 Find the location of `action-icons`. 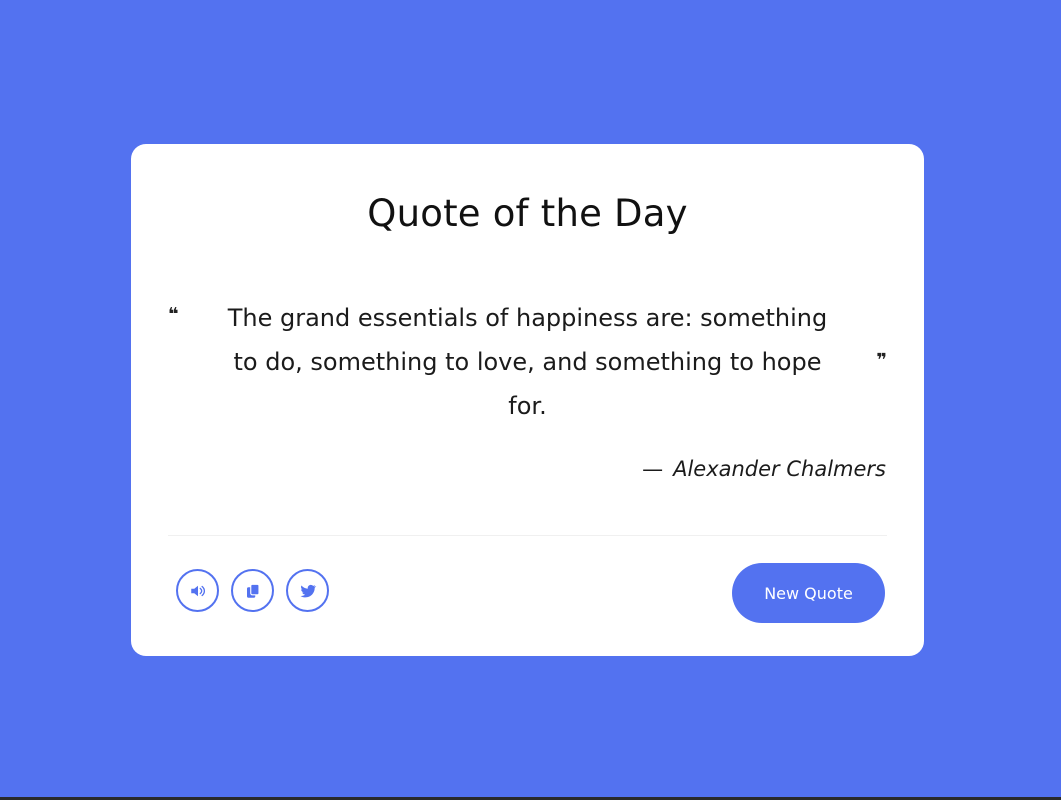

action-icons is located at coordinates (252, 590).